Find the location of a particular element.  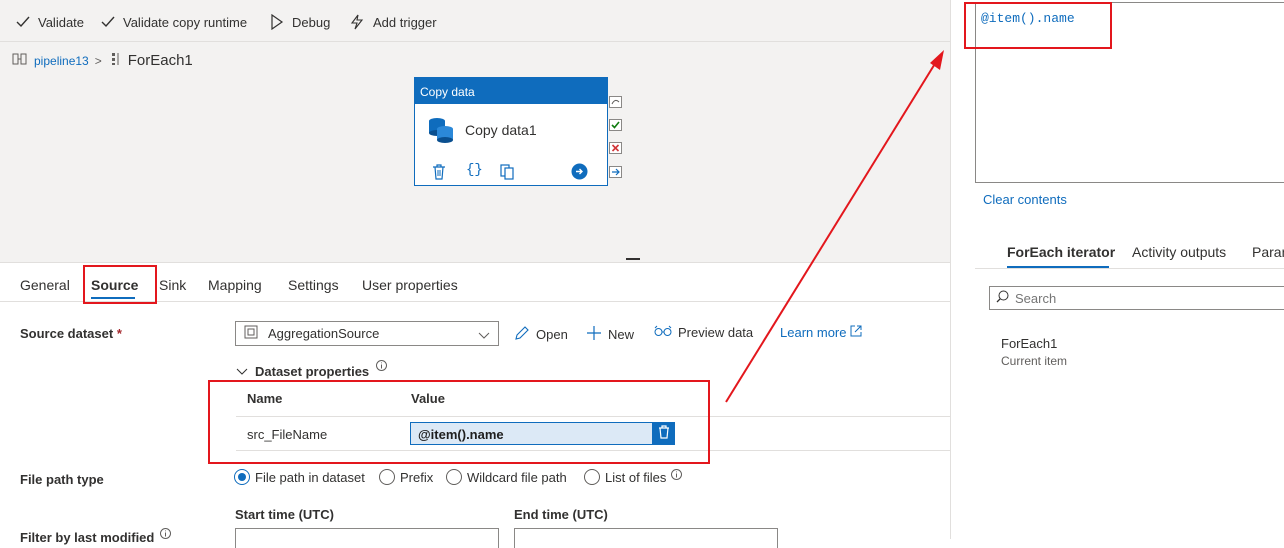

tab-general: General is located at coordinates (45, 285).